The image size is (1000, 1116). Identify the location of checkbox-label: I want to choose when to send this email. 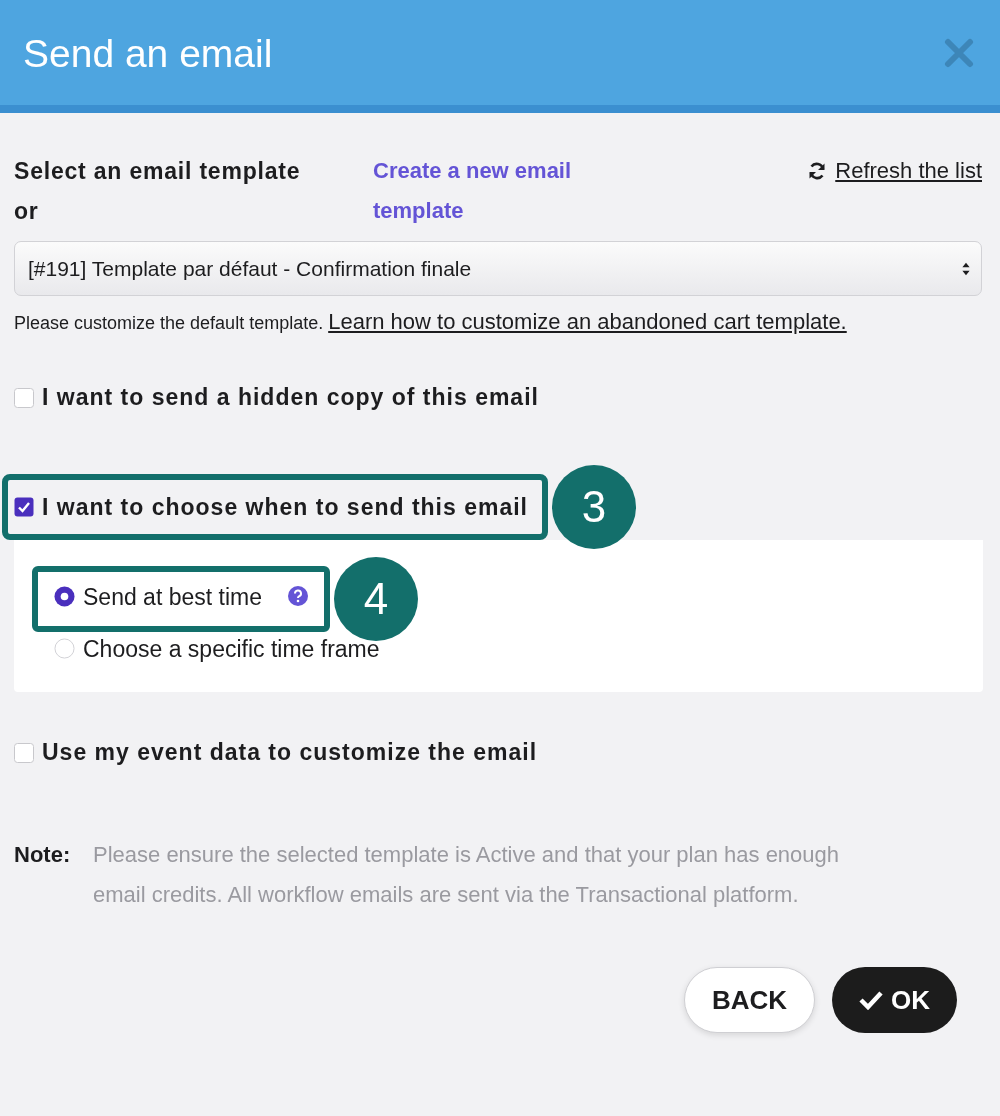
(285, 507).